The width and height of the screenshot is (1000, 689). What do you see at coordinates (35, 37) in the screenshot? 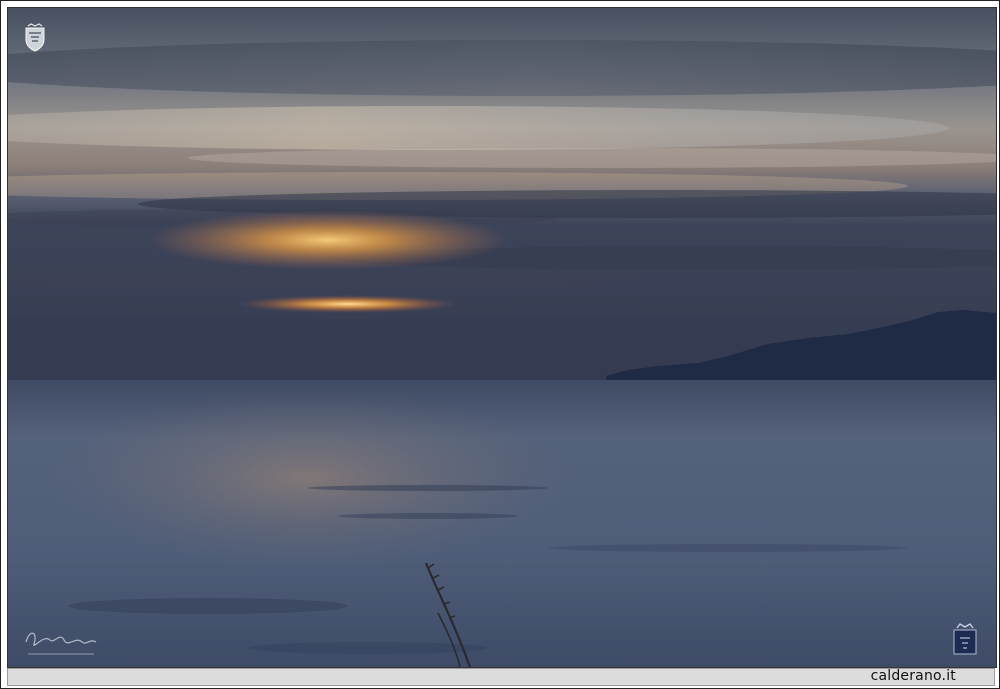
I see `crest-icon` at bounding box center [35, 37].